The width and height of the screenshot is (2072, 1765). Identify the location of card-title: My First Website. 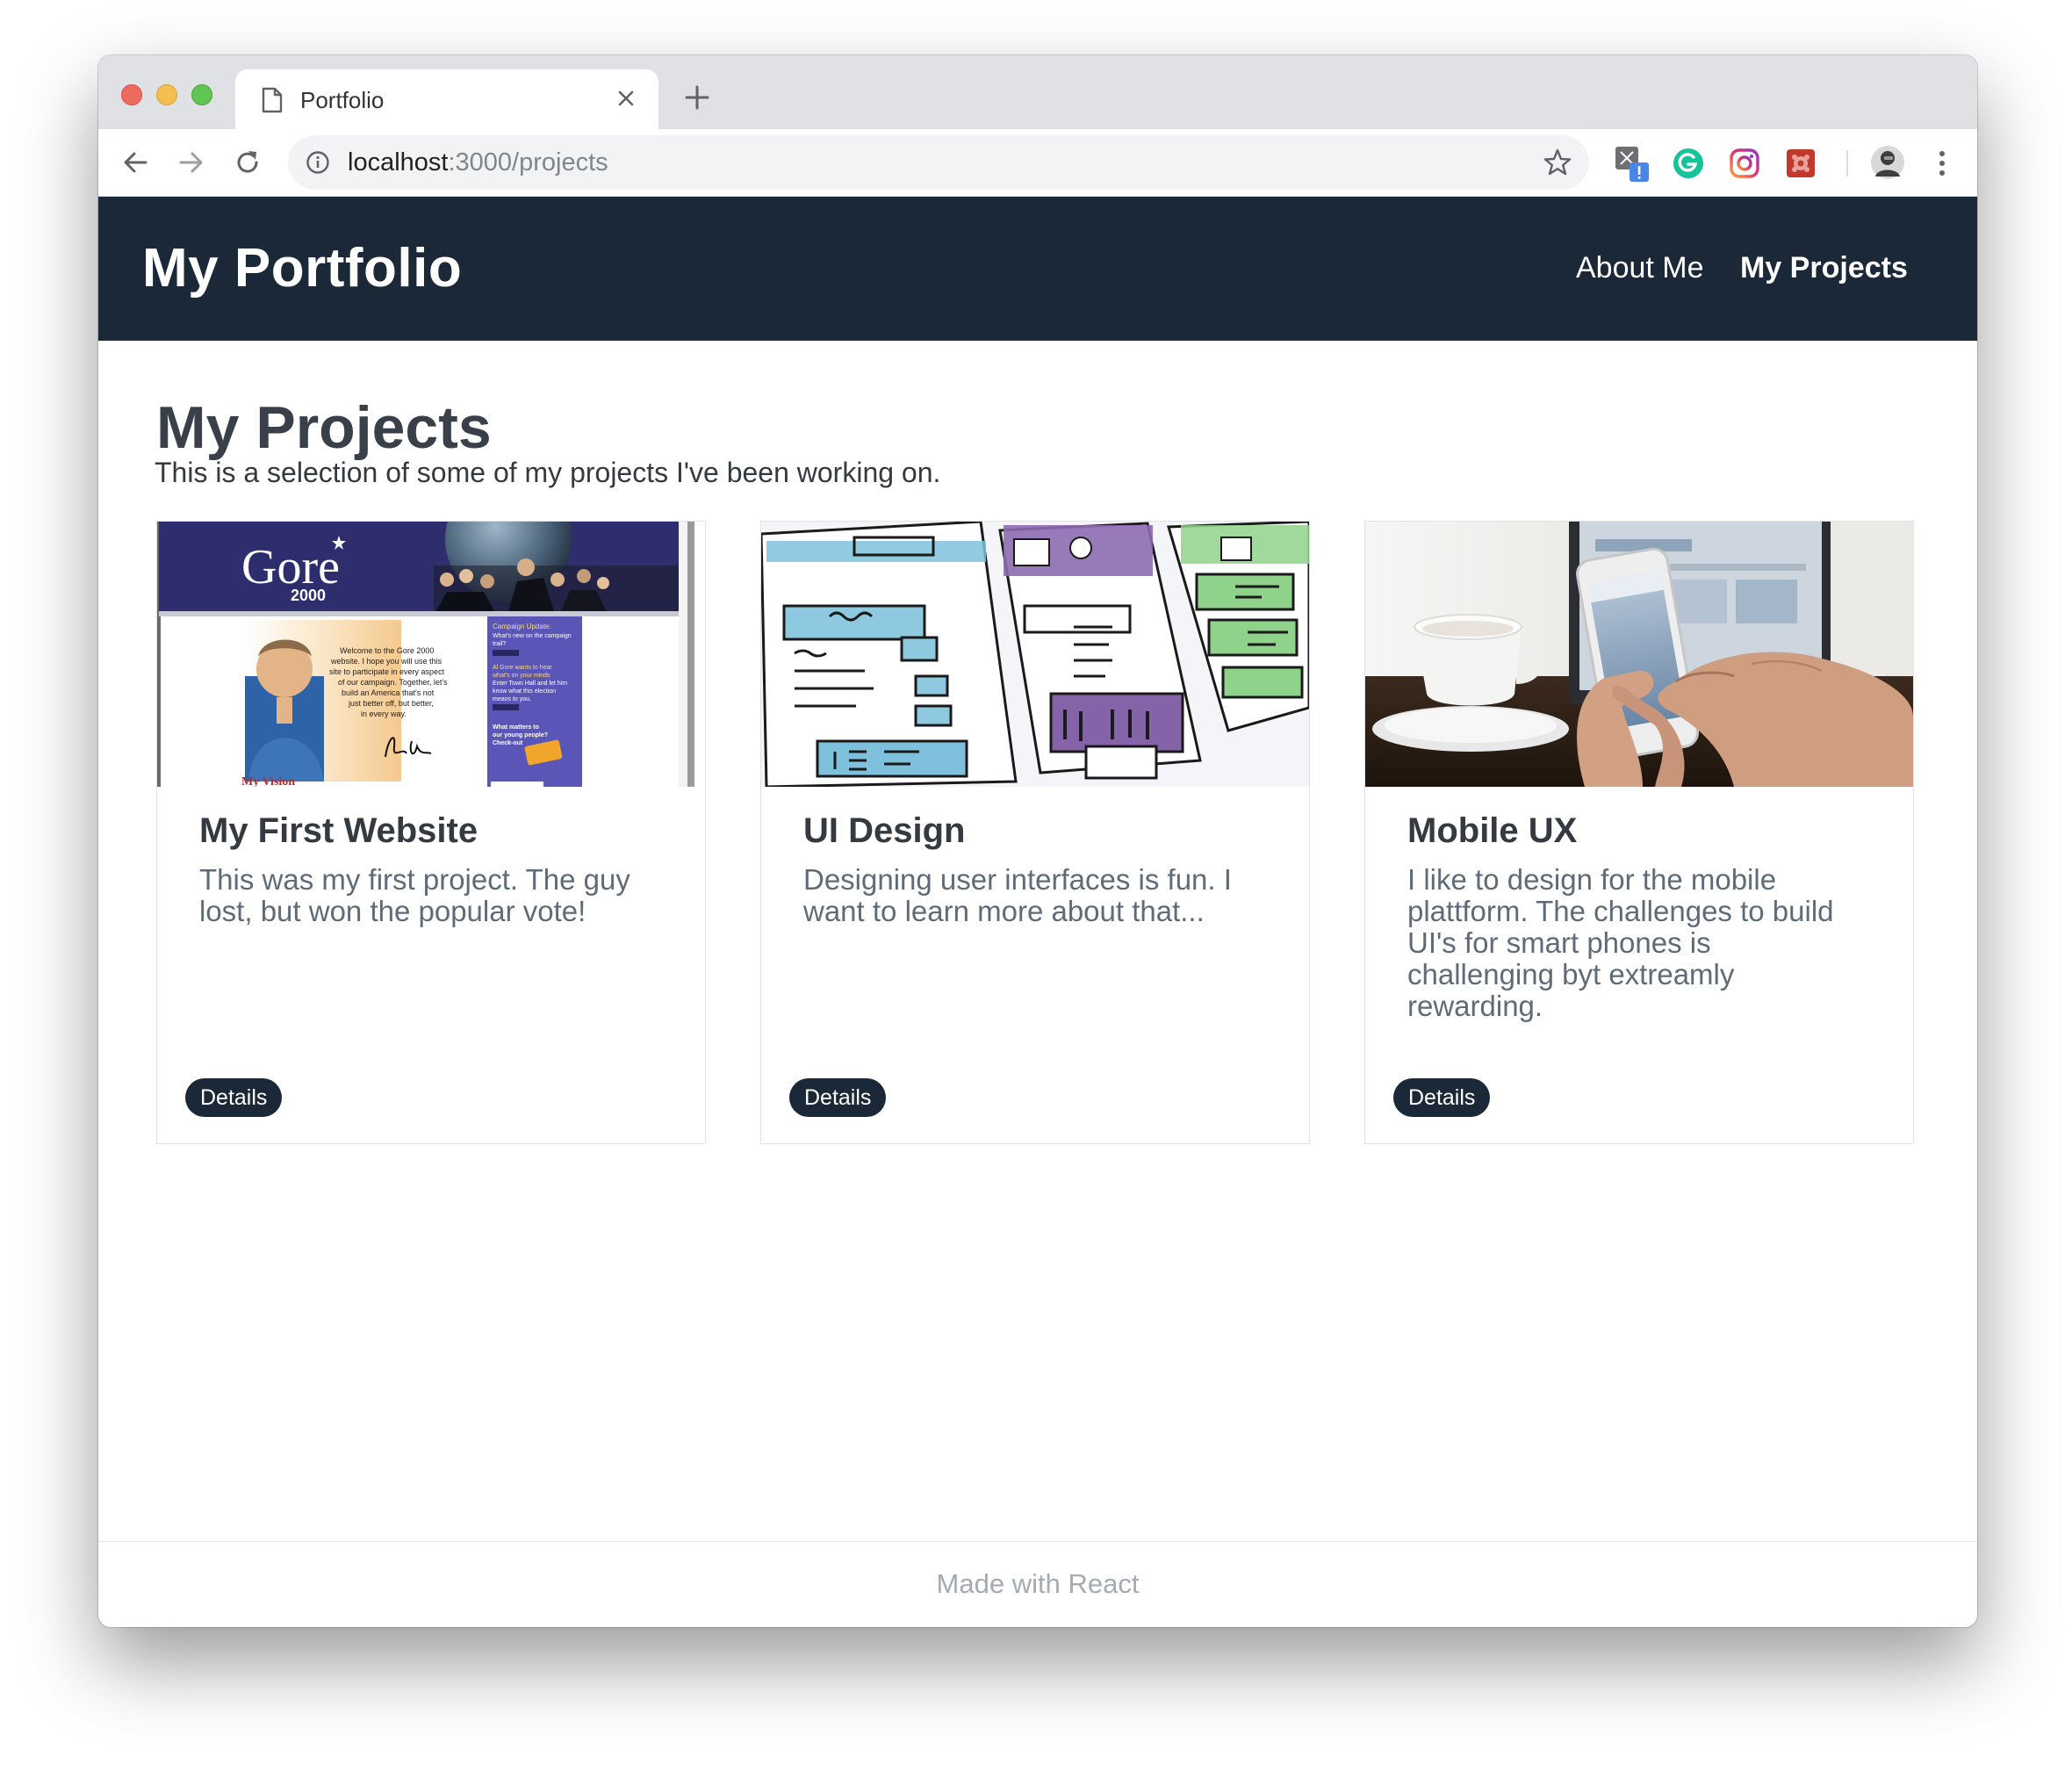
(338, 830).